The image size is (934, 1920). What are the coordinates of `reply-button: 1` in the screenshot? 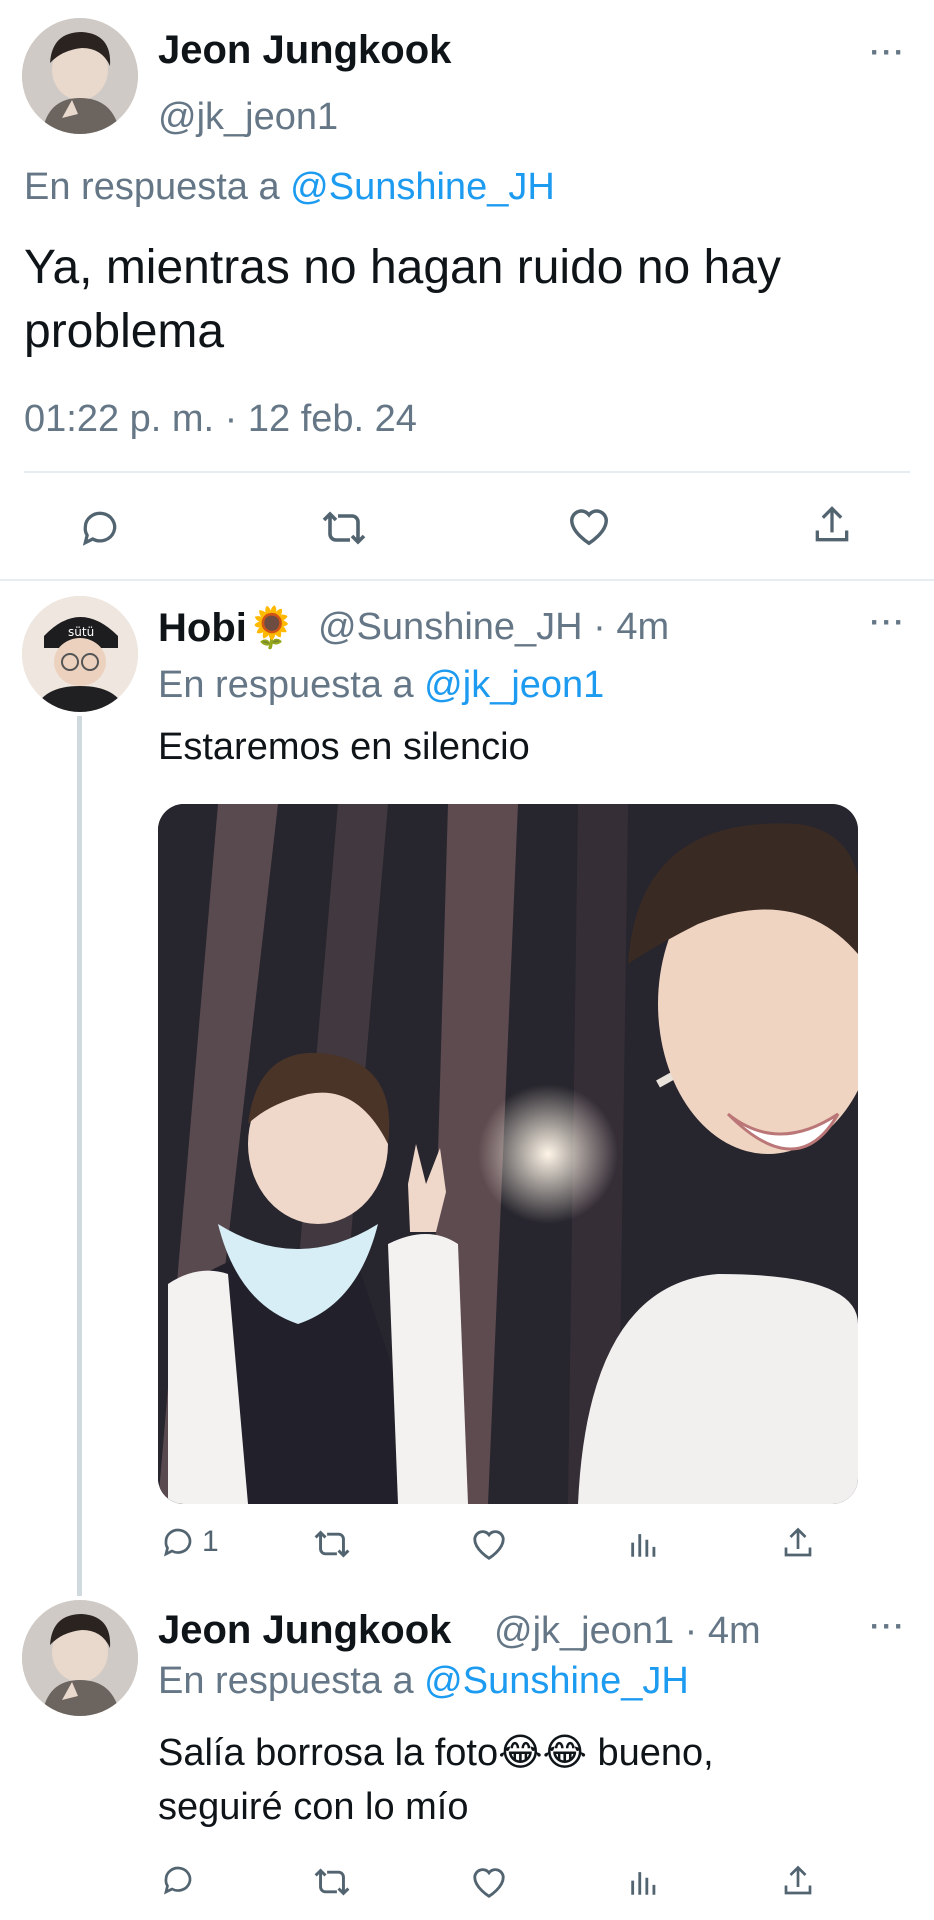 It's located at (189, 1542).